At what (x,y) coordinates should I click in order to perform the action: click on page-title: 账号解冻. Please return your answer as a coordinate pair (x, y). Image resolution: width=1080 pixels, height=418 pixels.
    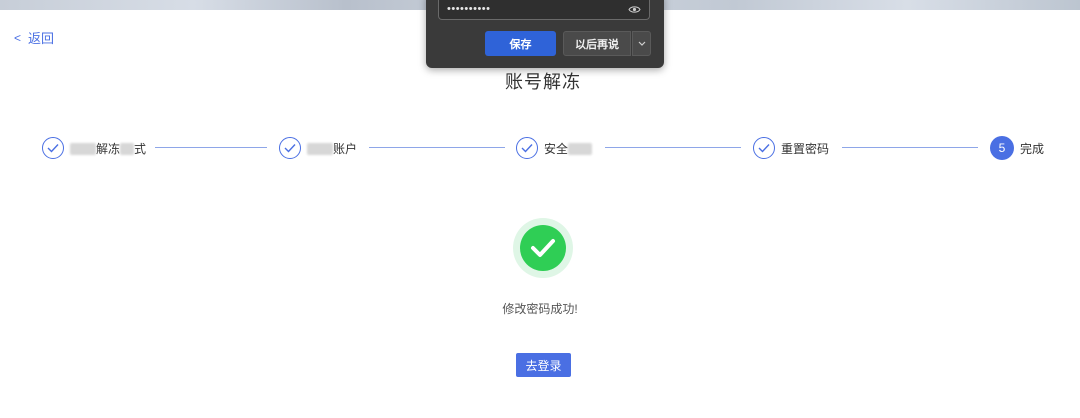
    Looking at the image, I should click on (543, 82).